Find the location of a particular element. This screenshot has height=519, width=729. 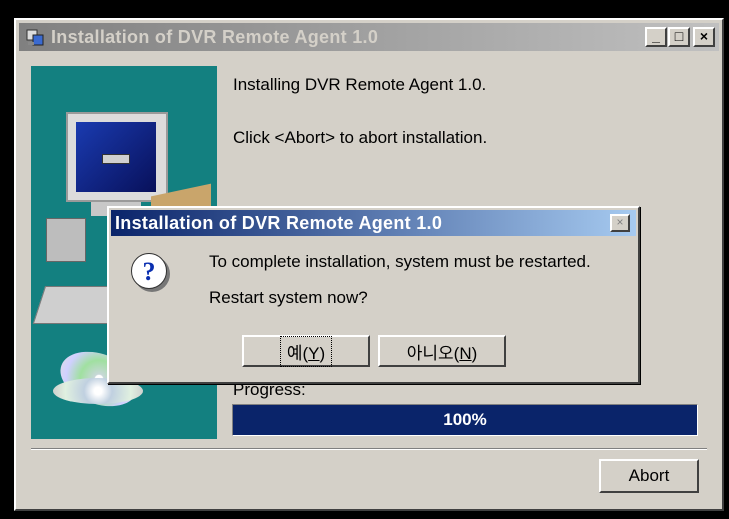

progress-percent: 100% is located at coordinates (465, 419).